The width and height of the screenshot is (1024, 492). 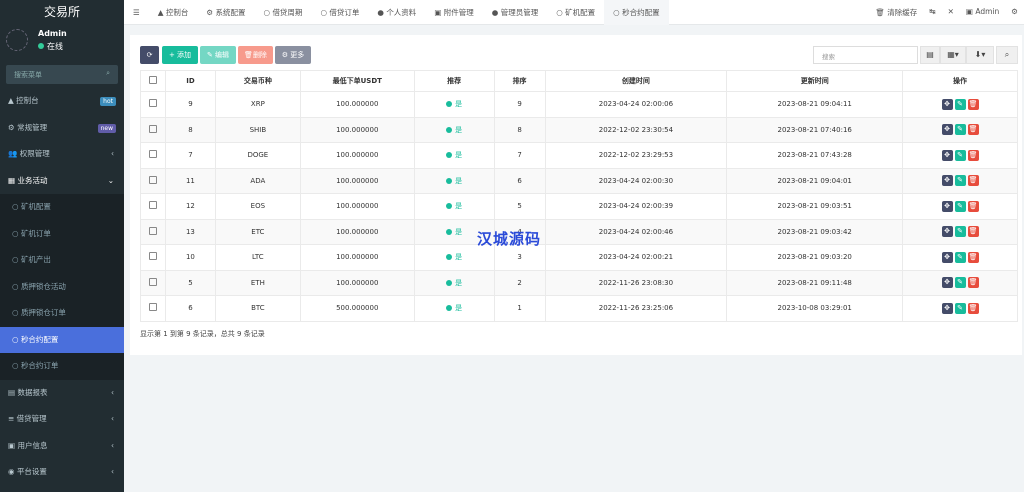 I want to click on select-all-checkbox, so click(x=152, y=80).